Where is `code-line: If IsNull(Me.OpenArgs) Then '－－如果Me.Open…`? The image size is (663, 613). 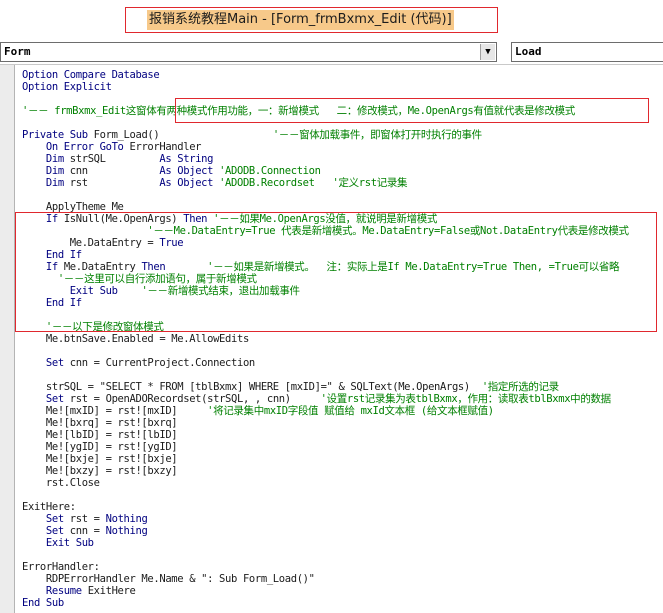
code-line: If IsNull(Me.OpenArgs) Then '－－如果Me.Open… is located at coordinates (230, 219).